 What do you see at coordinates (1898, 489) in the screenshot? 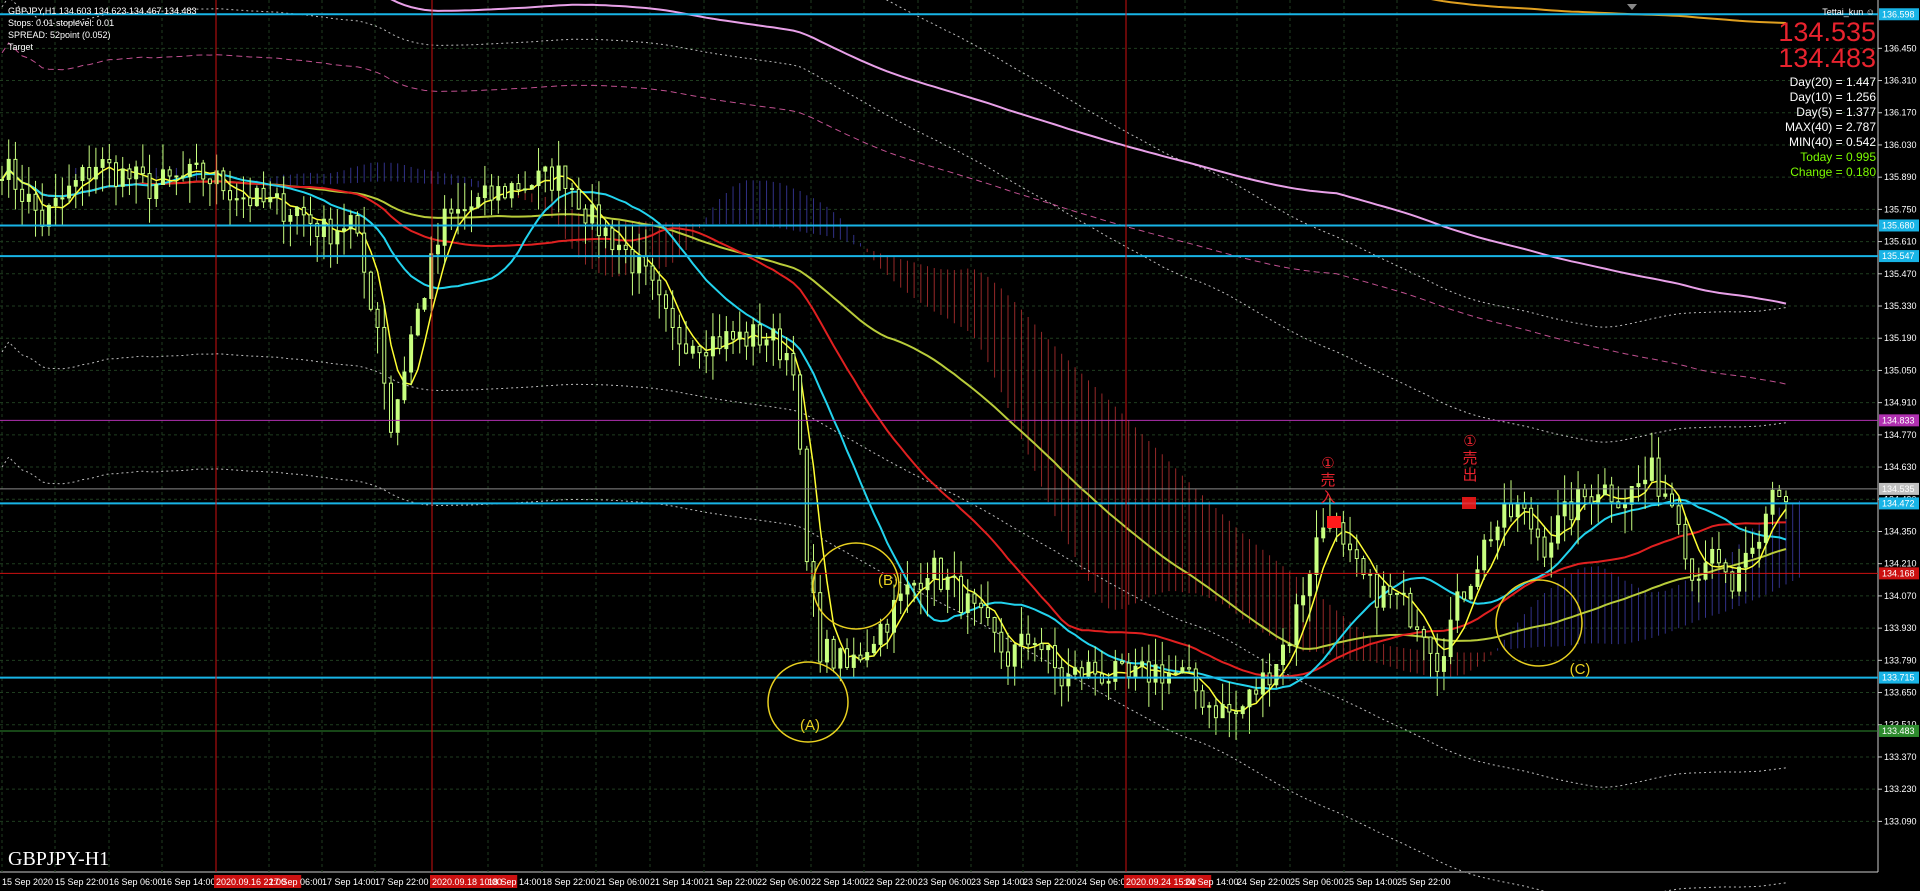
I see `price-label: 134.535` at bounding box center [1898, 489].